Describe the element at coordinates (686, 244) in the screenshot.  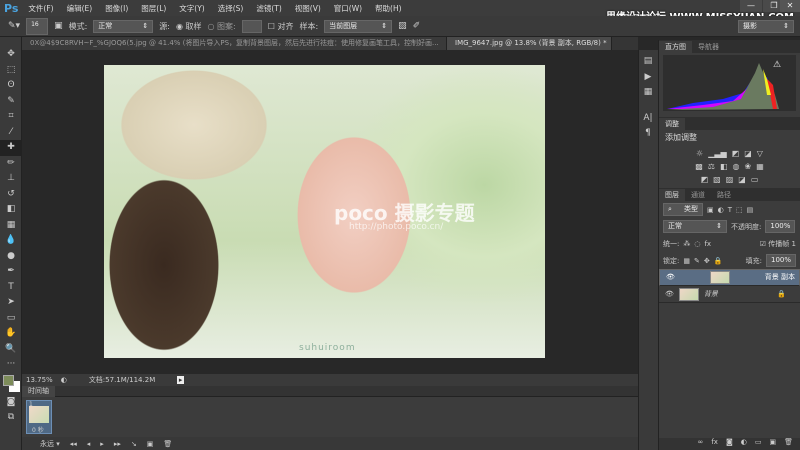
I see `unify-position-icon: ⁂` at that location.